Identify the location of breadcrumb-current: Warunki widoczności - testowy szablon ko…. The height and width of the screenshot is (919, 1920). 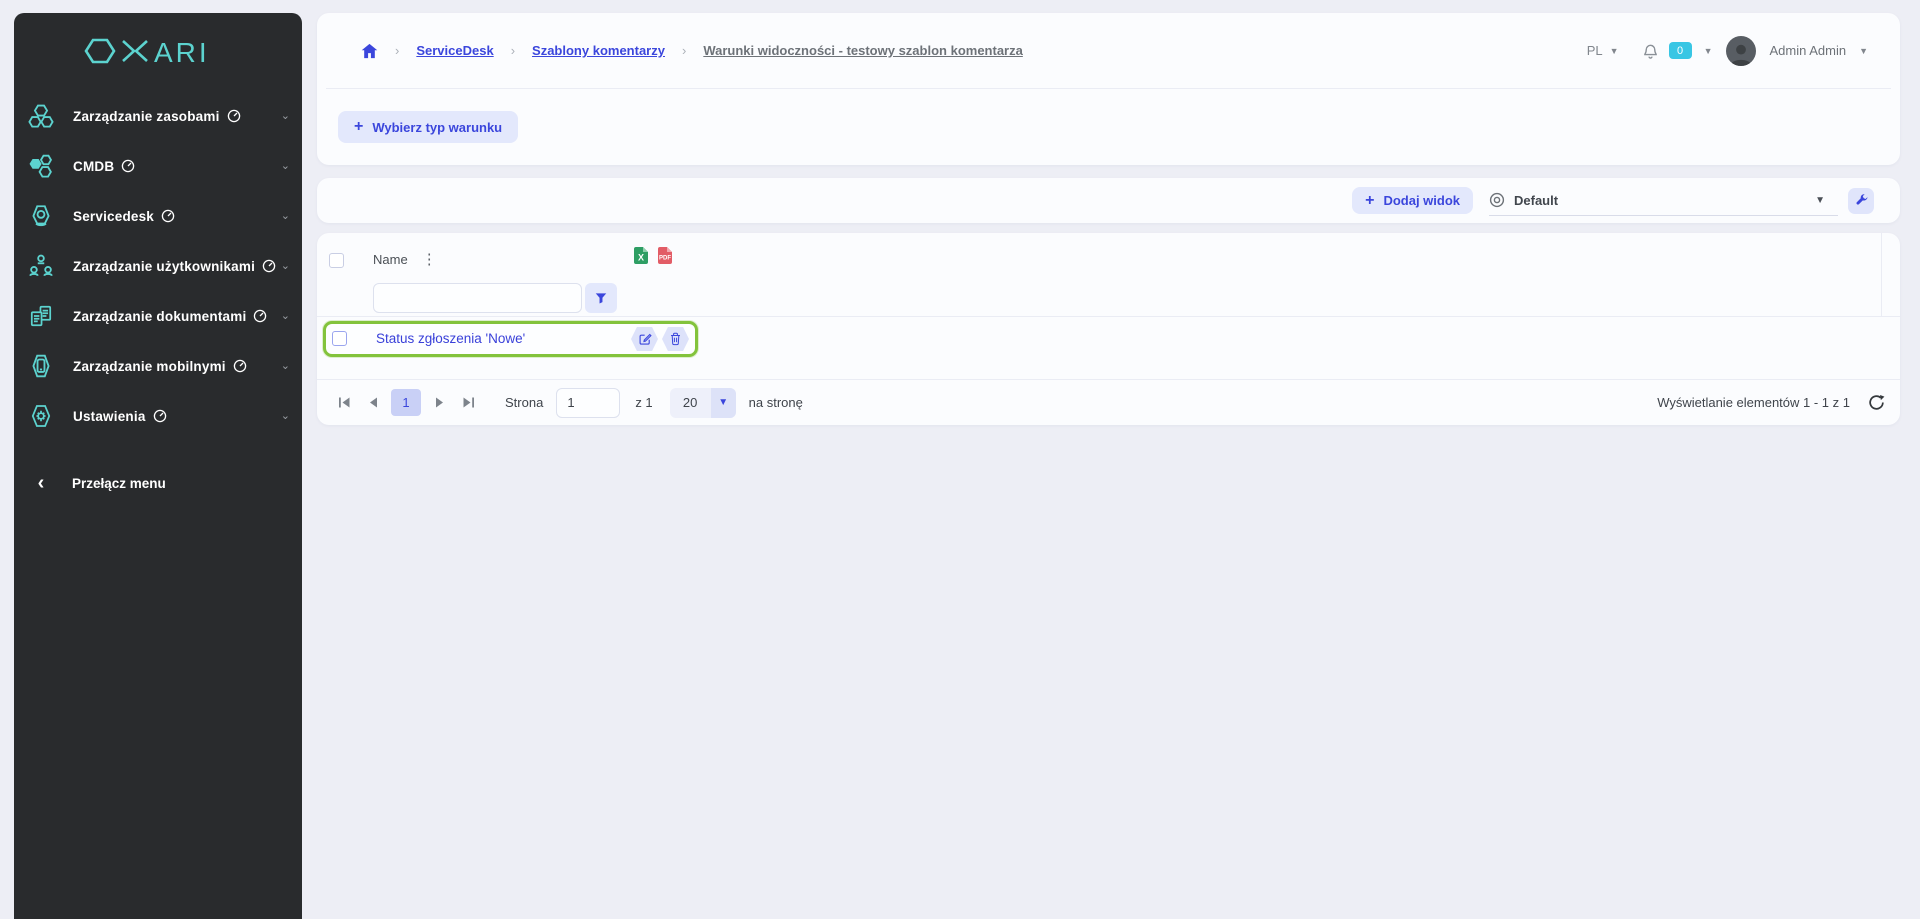
(863, 50).